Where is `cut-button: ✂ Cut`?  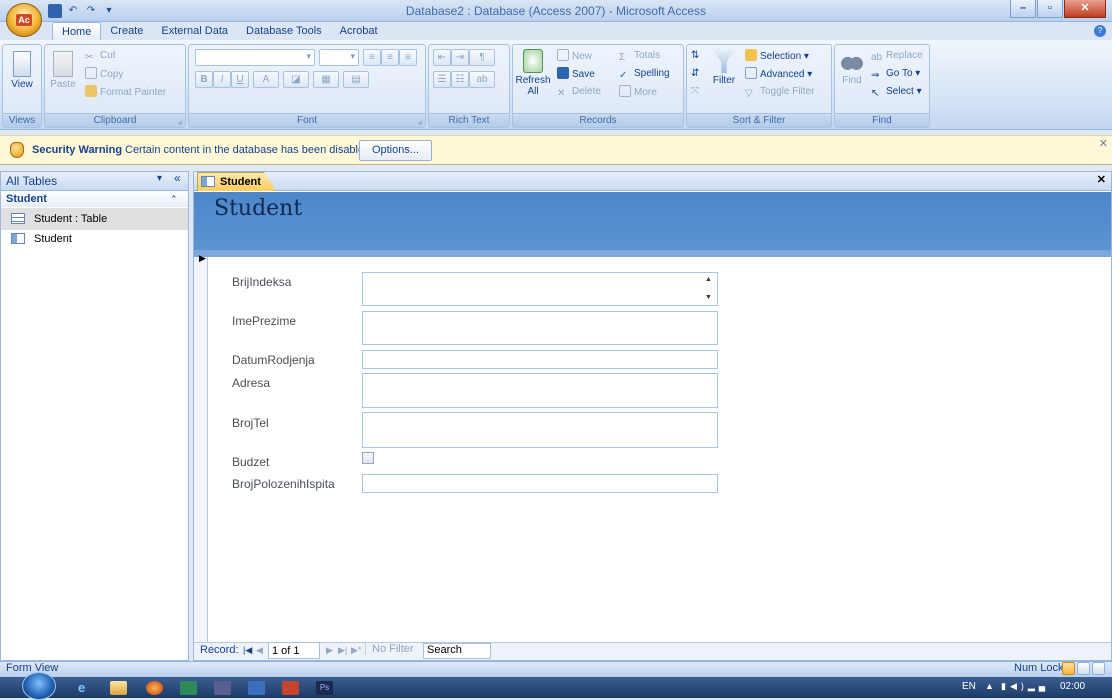 cut-button: ✂ Cut is located at coordinates (100, 56).